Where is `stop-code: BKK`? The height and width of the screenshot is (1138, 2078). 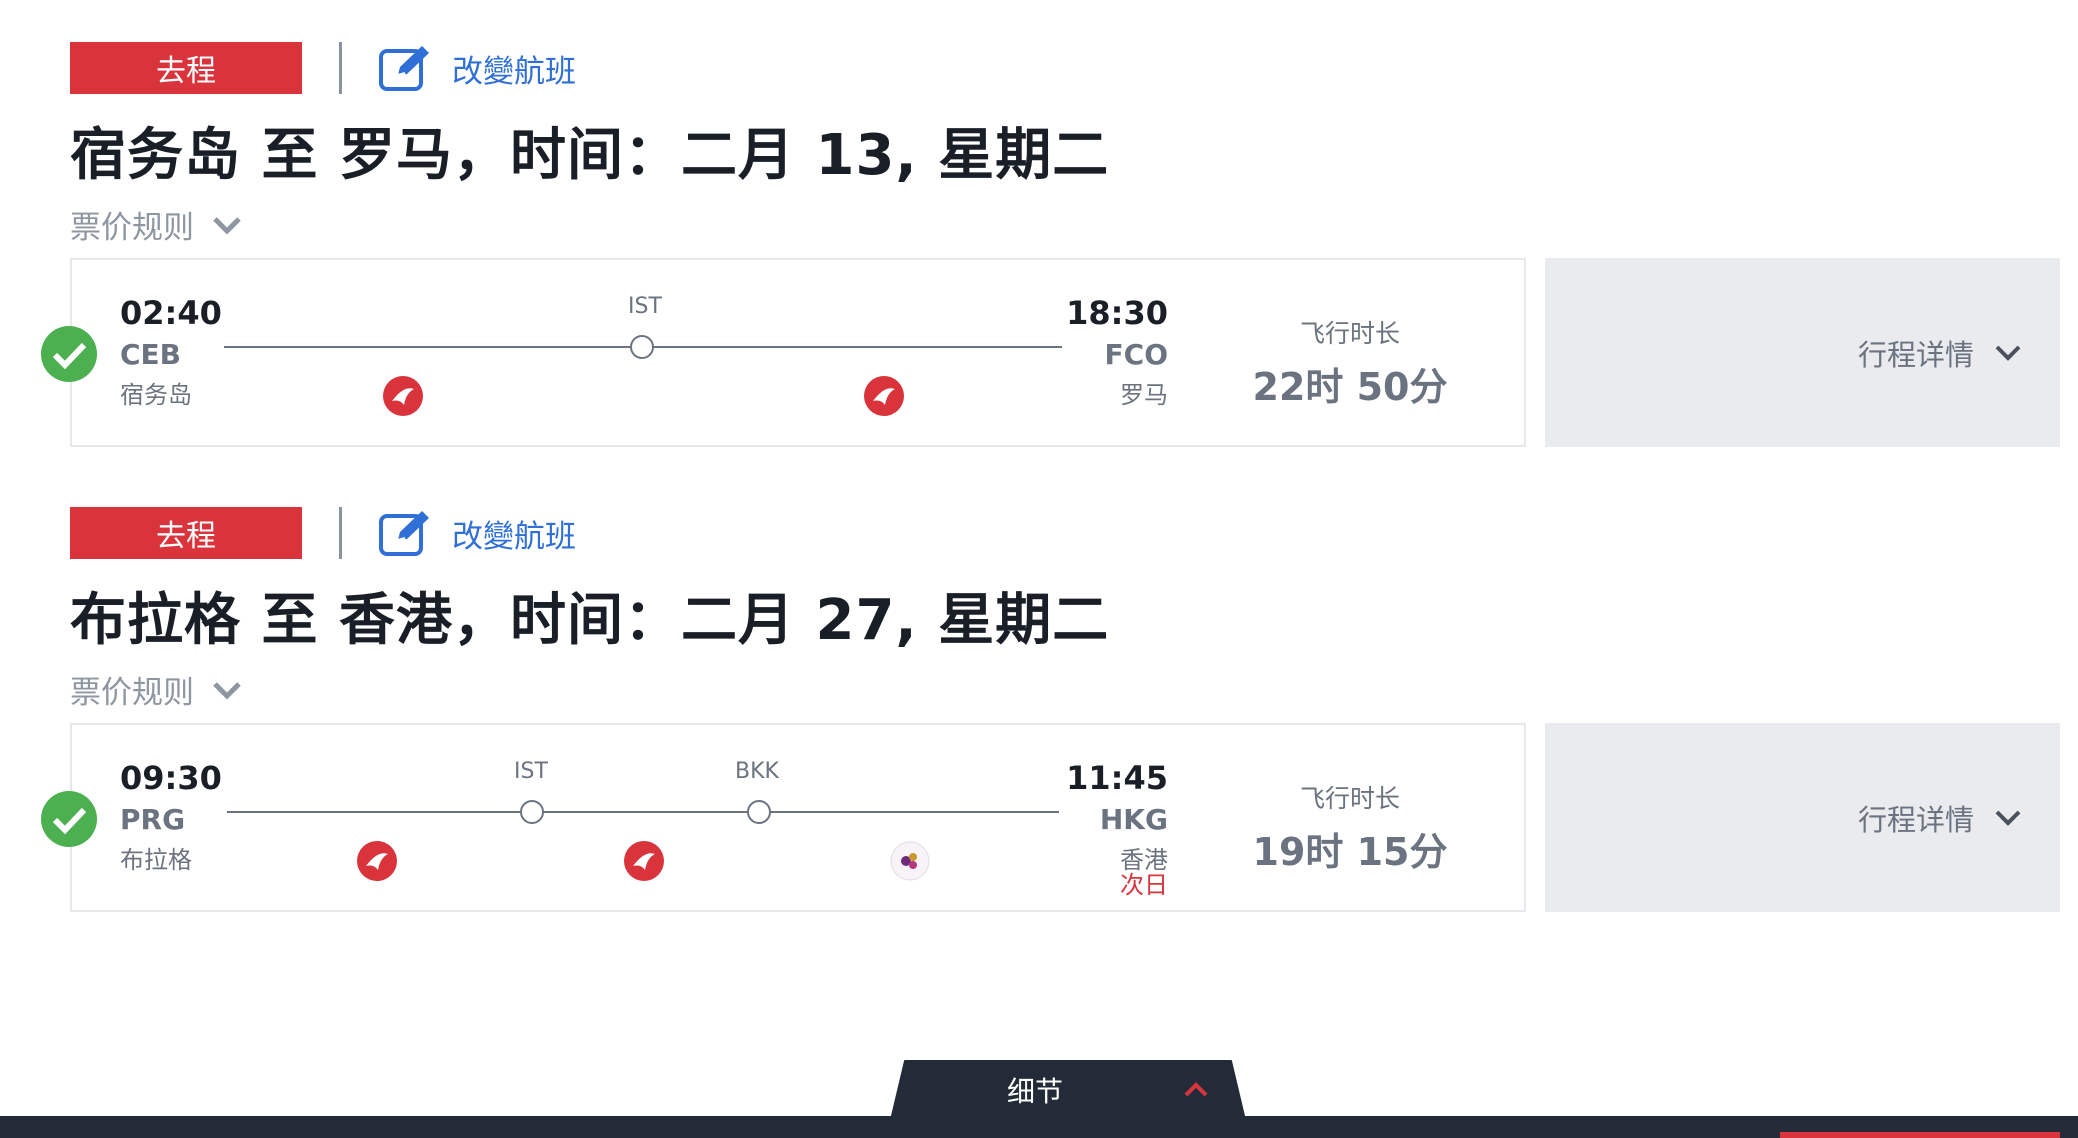
stop-code: BKK is located at coordinates (757, 771).